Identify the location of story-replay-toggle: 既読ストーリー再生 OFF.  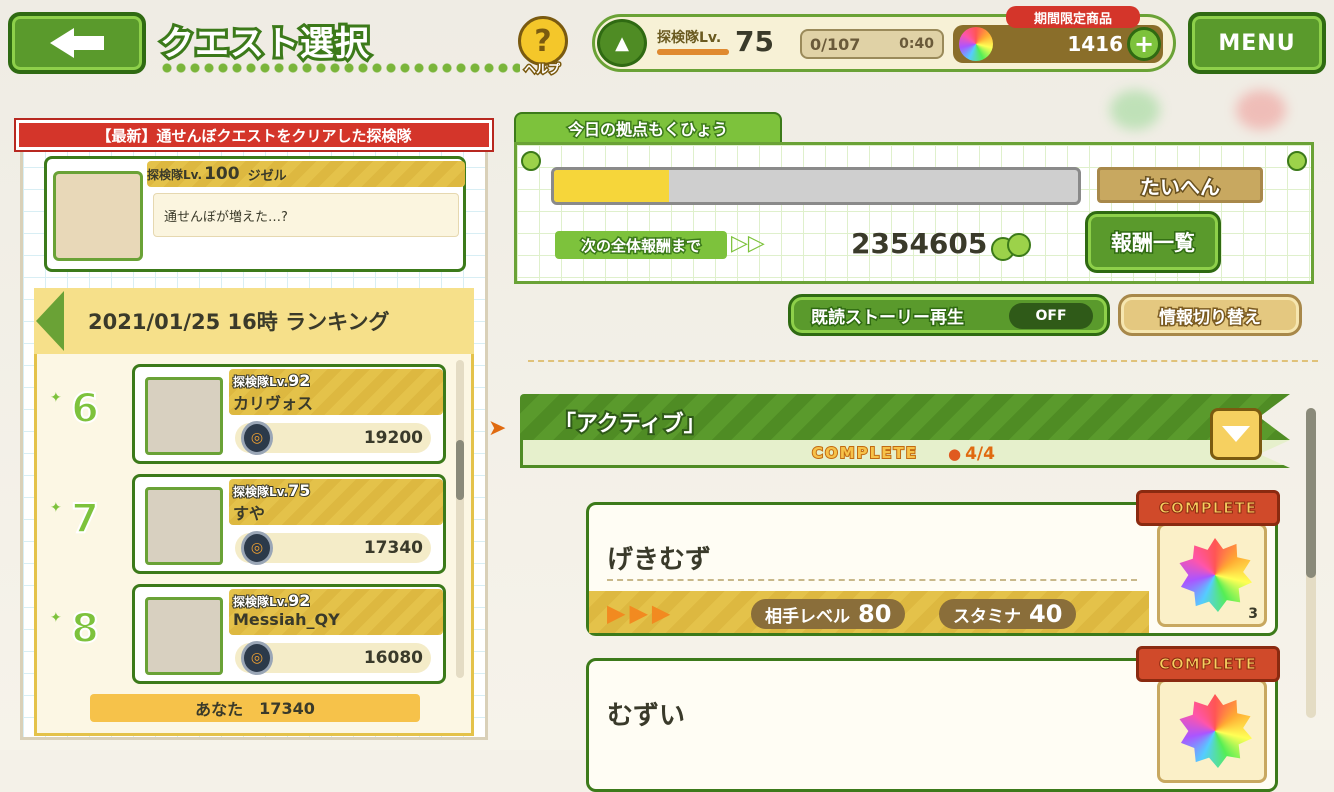
(949, 315).